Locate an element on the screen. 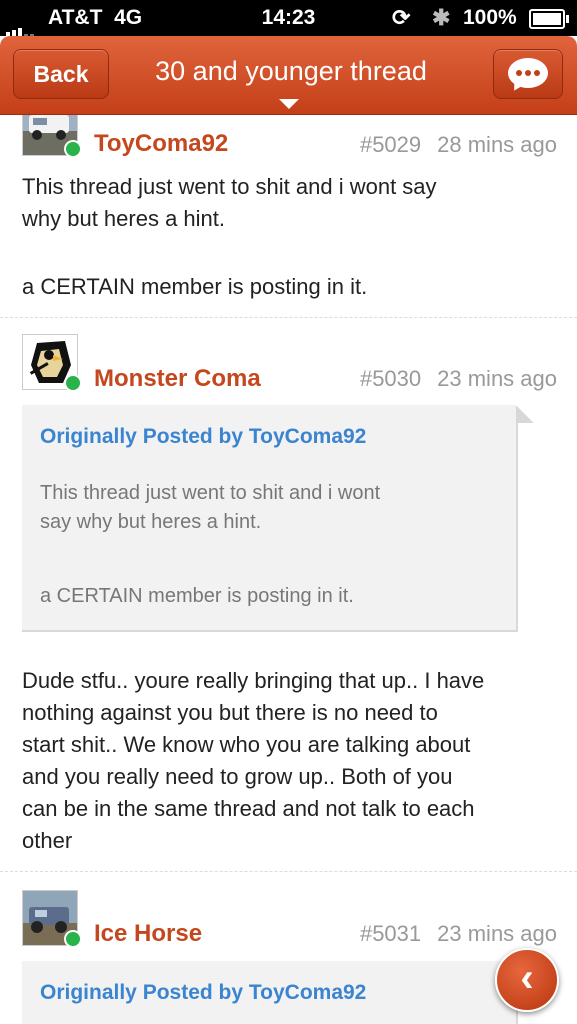  post-username: Ice Horse is located at coordinates (148, 934).